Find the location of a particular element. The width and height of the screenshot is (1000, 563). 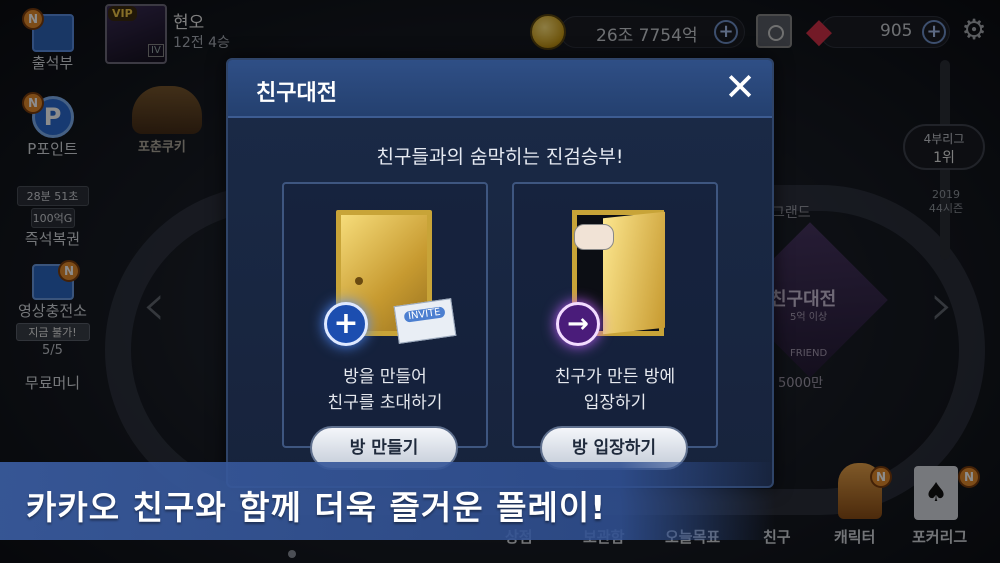

create-line-1: 방을 만들어 is located at coordinates (385, 377).